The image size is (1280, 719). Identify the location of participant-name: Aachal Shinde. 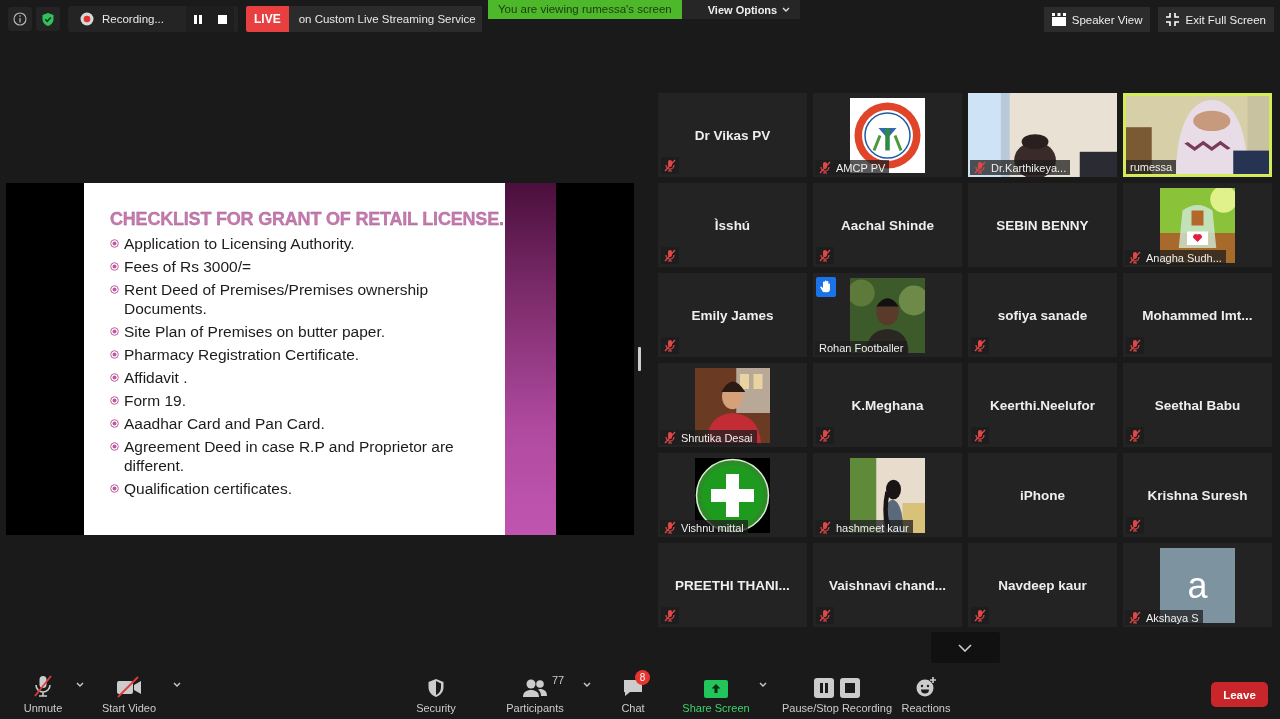
(887, 225).